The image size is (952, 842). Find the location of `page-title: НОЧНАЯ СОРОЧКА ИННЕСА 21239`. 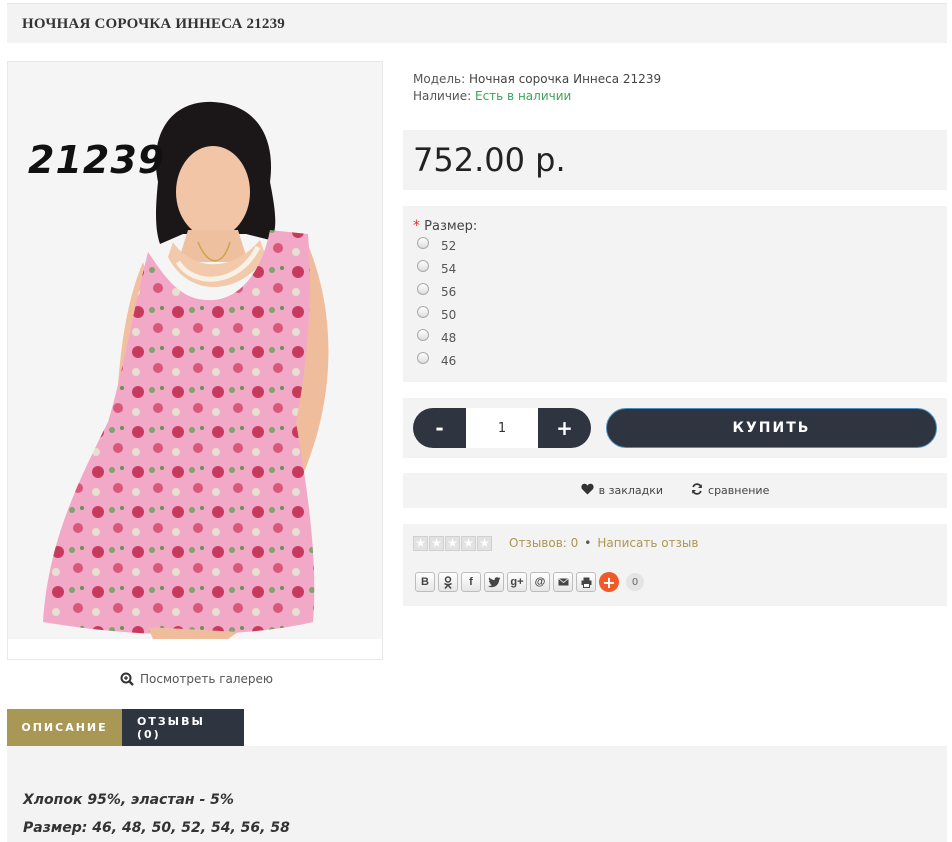

page-title: НОЧНАЯ СОРОЧКА ИННЕСА 21239 is located at coordinates (153, 24).